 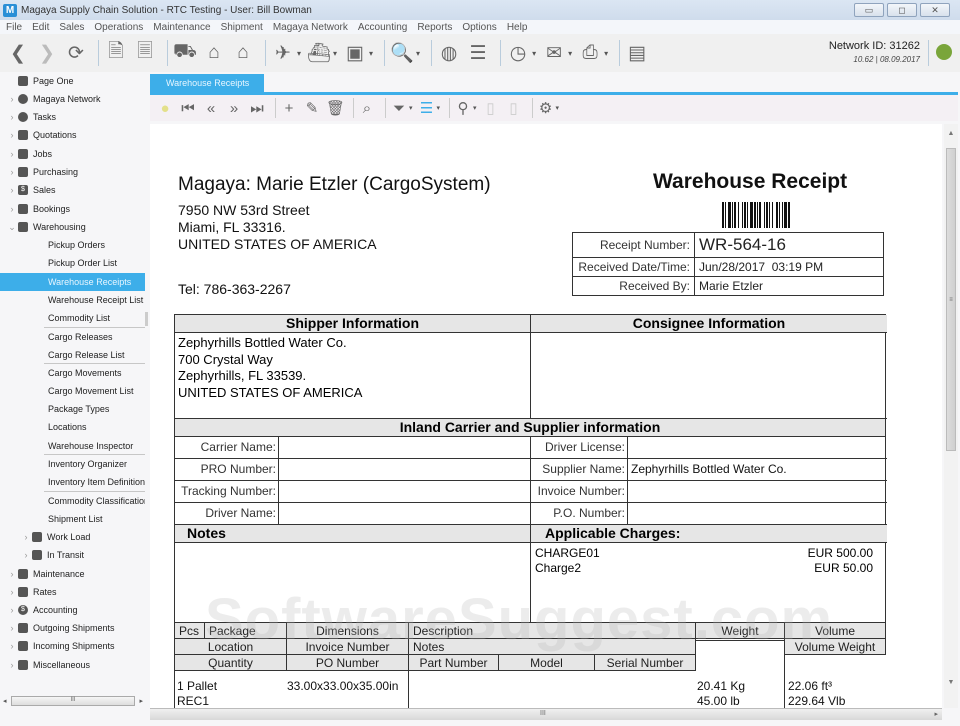 What do you see at coordinates (72, 282) in the screenshot?
I see `sidebar-item-warehouse-receipts: Warehouse Receipts` at bounding box center [72, 282].